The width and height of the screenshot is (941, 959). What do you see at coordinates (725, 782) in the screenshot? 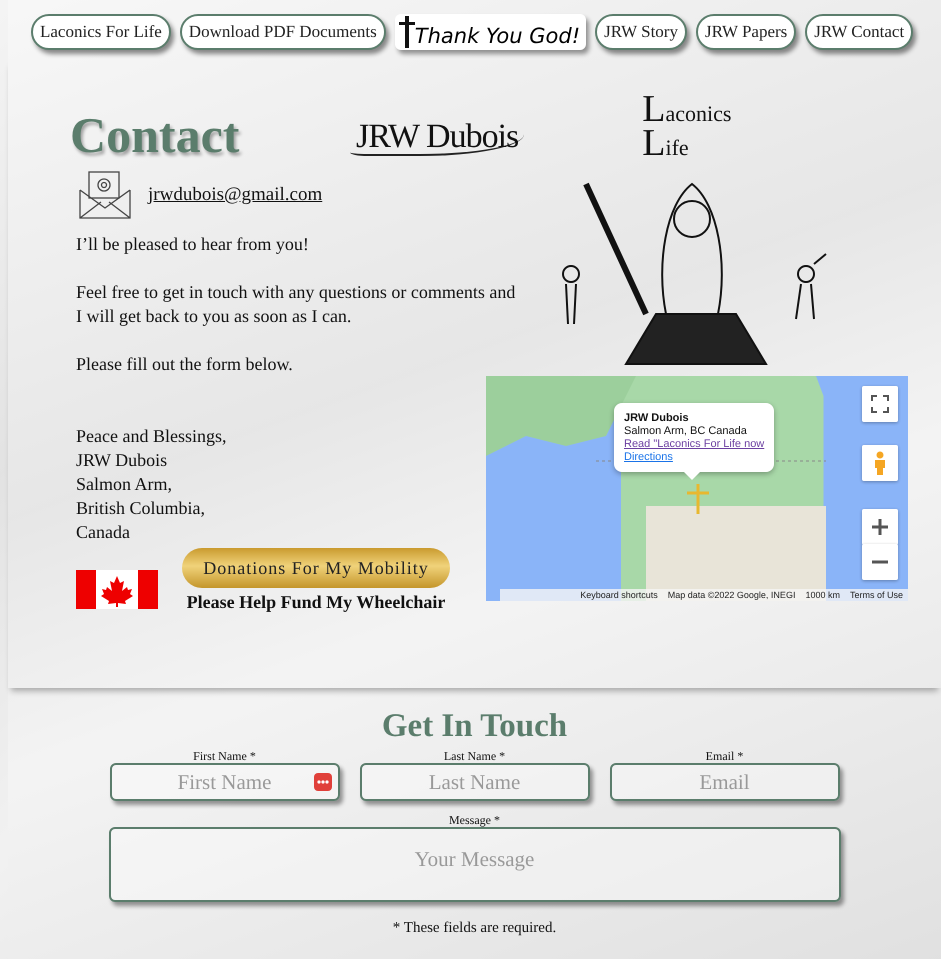
I see `input-field: Email` at bounding box center [725, 782].